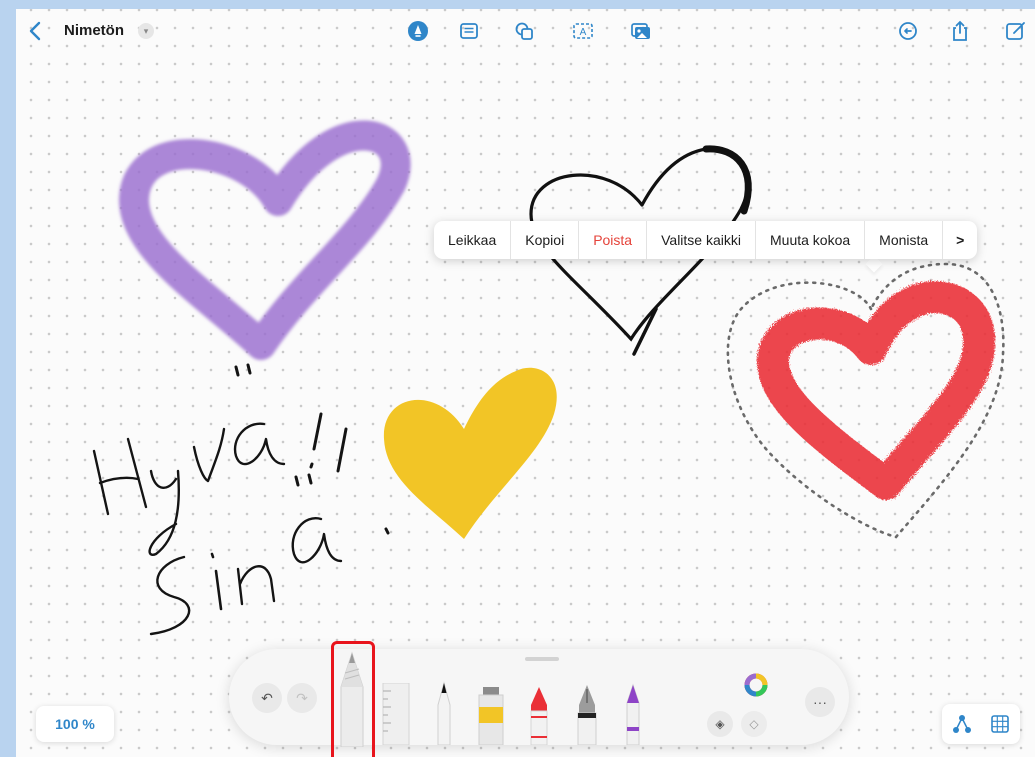 The height and width of the screenshot is (757, 1035). What do you see at coordinates (587, 714) in the screenshot?
I see `fountain-pen-tool` at bounding box center [587, 714].